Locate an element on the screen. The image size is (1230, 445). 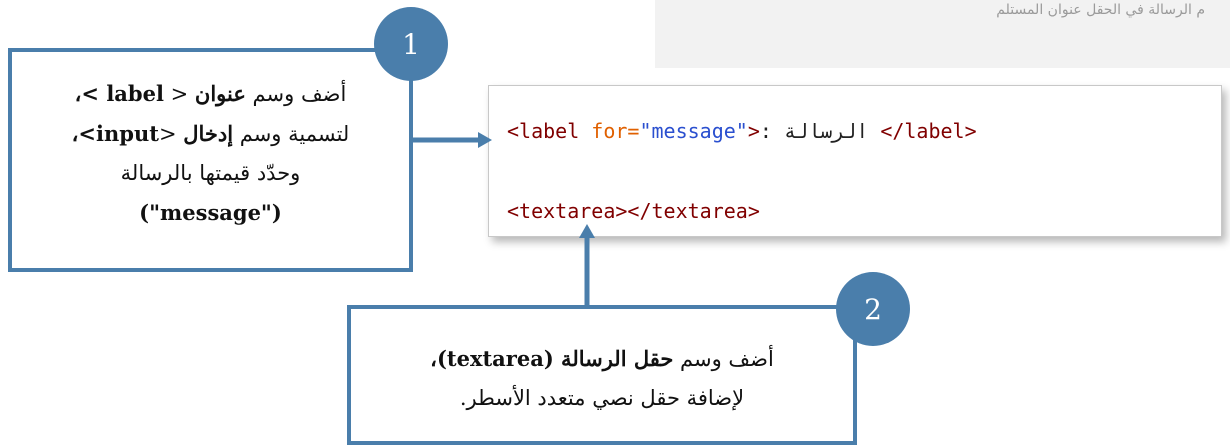
callout-1-bold-title: عنوان is located at coordinates (220, 93).